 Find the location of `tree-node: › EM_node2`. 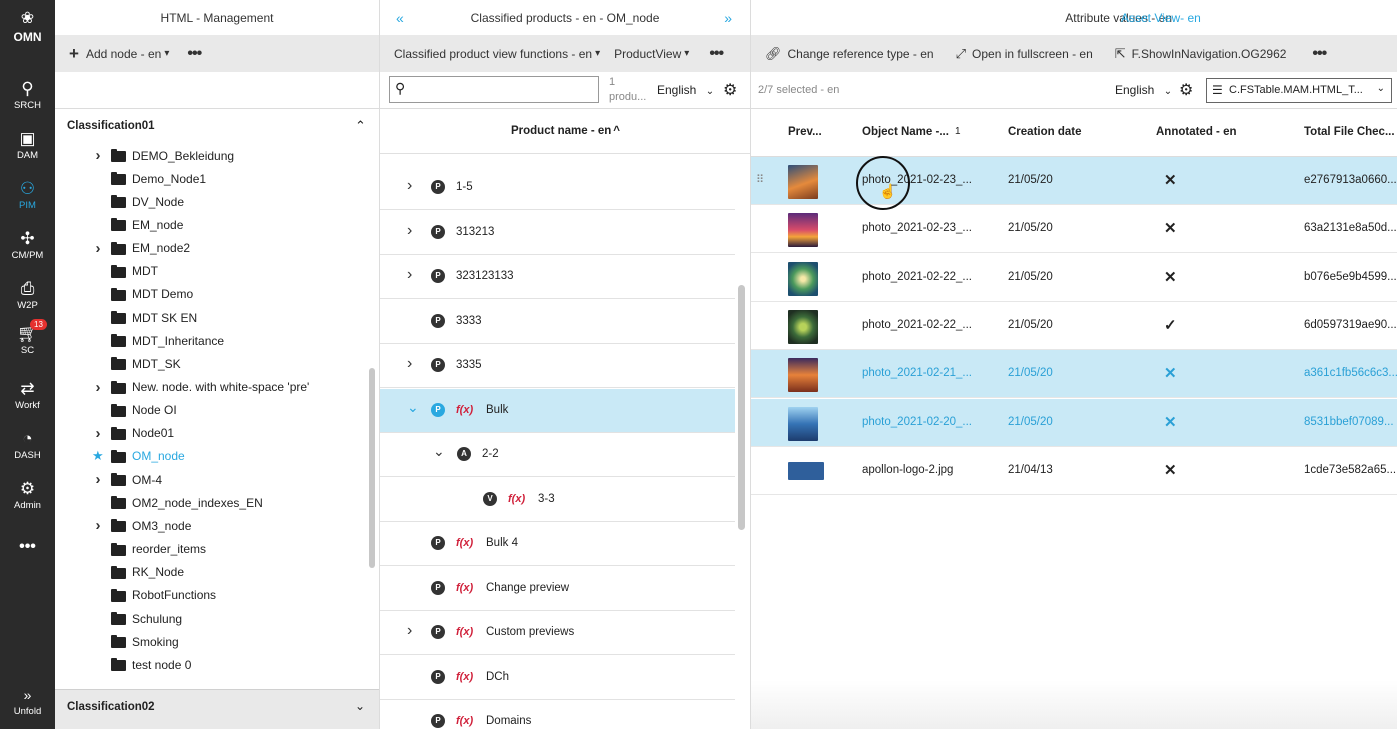

tree-node: › EM_node2 is located at coordinates (210, 248).